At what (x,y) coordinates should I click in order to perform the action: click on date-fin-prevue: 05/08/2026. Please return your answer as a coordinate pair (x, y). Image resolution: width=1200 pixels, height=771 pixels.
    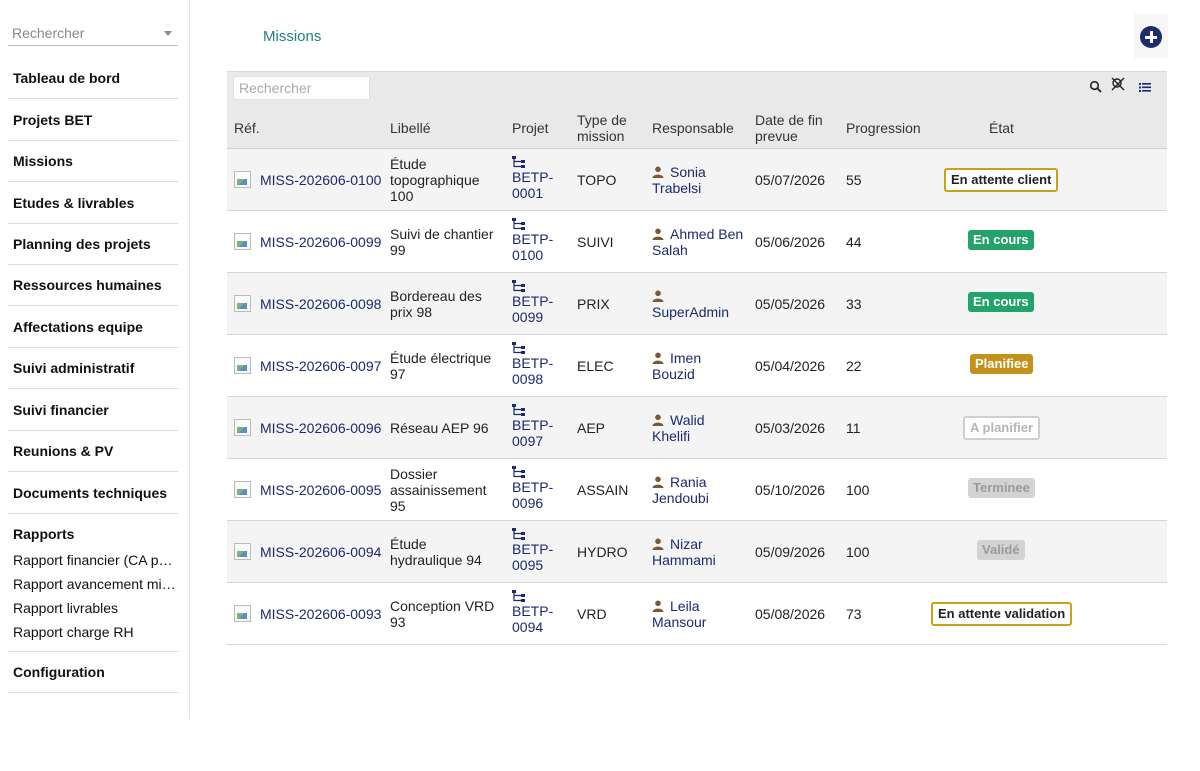
    Looking at the image, I should click on (790, 614).